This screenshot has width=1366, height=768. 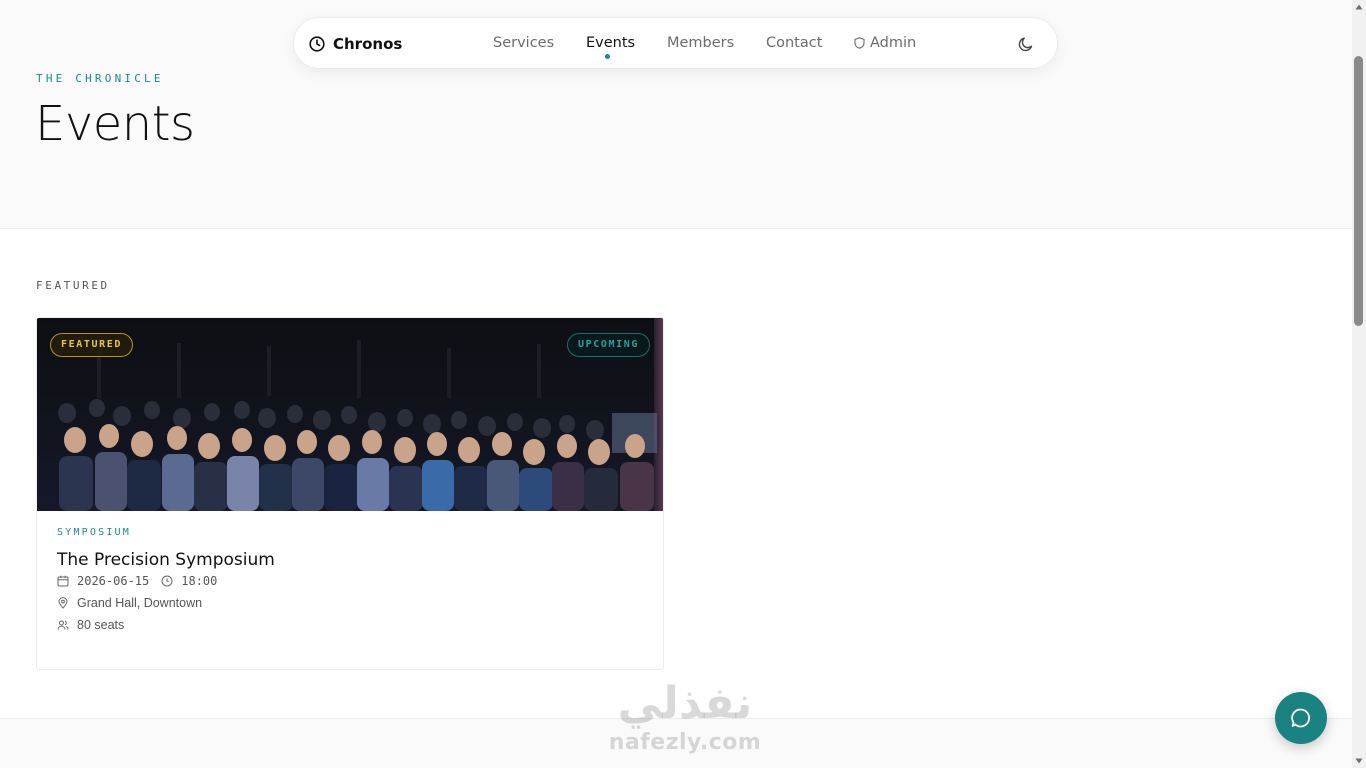 I want to click on moon-icon, so click(x=1026, y=44).